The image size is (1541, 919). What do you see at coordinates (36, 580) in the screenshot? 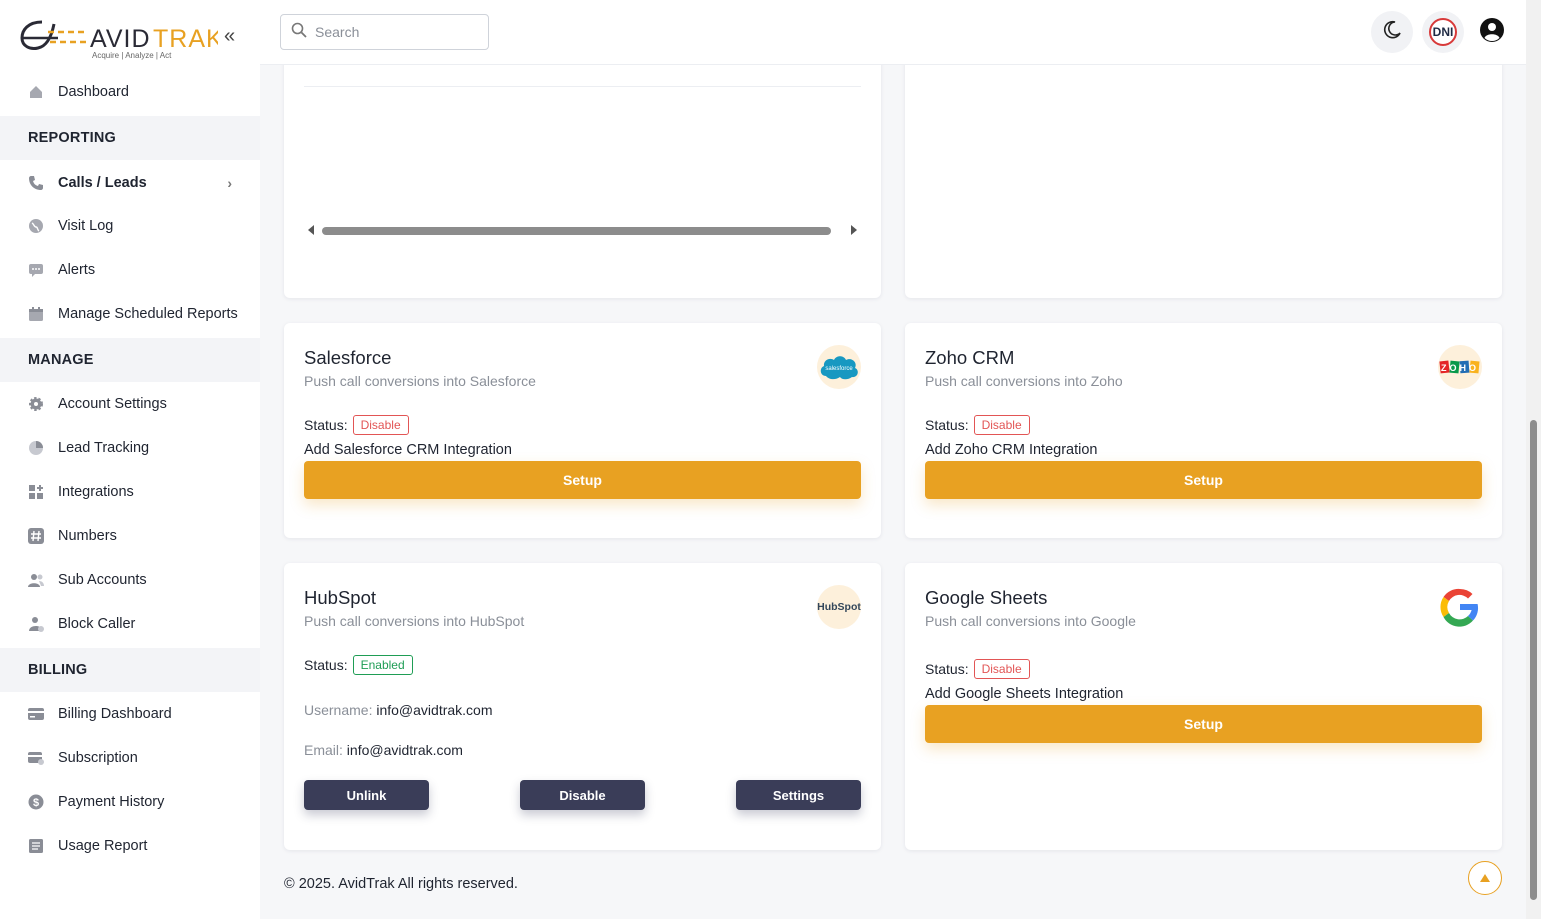
I see `users-icon` at bounding box center [36, 580].